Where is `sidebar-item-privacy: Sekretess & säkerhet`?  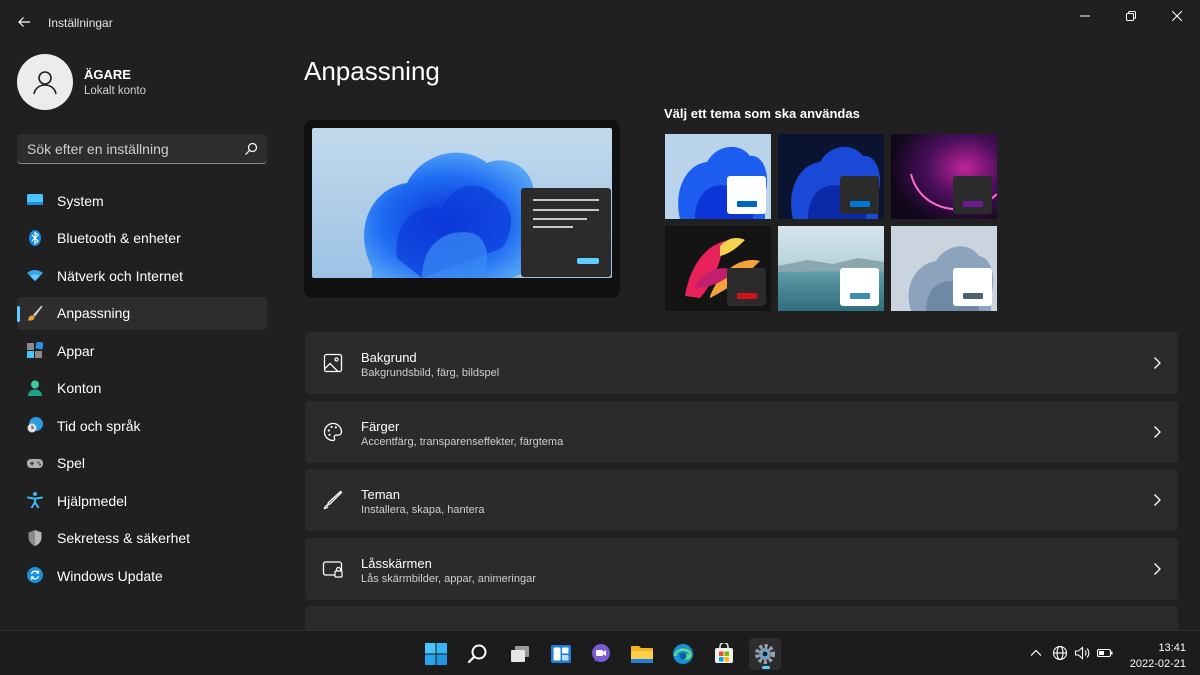
sidebar-item-privacy: Sekretess & säkerhet is located at coordinates (142, 538).